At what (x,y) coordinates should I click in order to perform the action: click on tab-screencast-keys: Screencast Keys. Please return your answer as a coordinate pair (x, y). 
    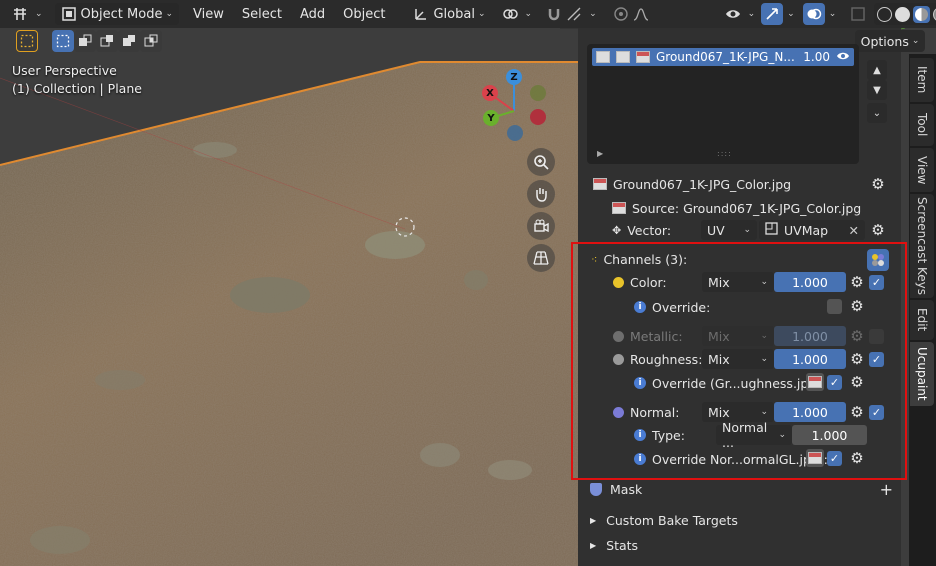
    Looking at the image, I should click on (922, 246).